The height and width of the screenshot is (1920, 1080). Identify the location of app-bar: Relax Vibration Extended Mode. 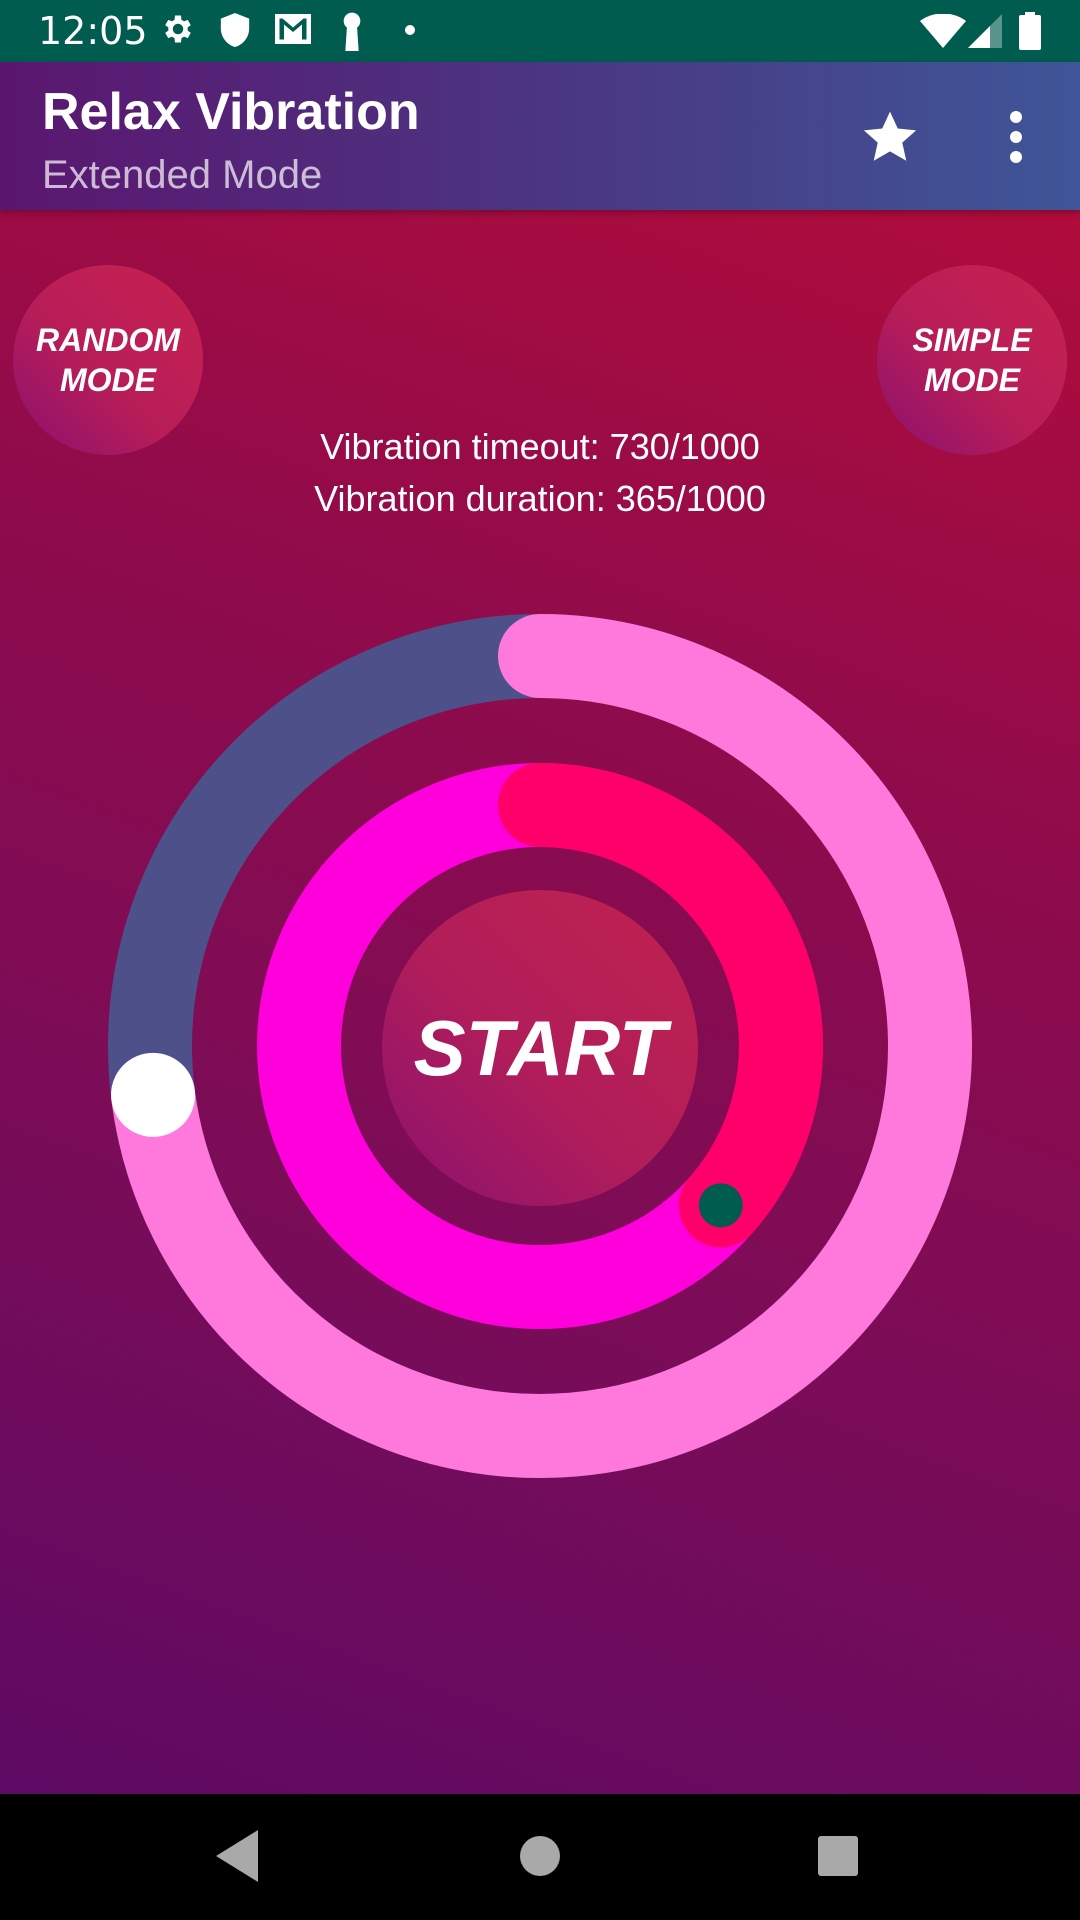
(540, 136).